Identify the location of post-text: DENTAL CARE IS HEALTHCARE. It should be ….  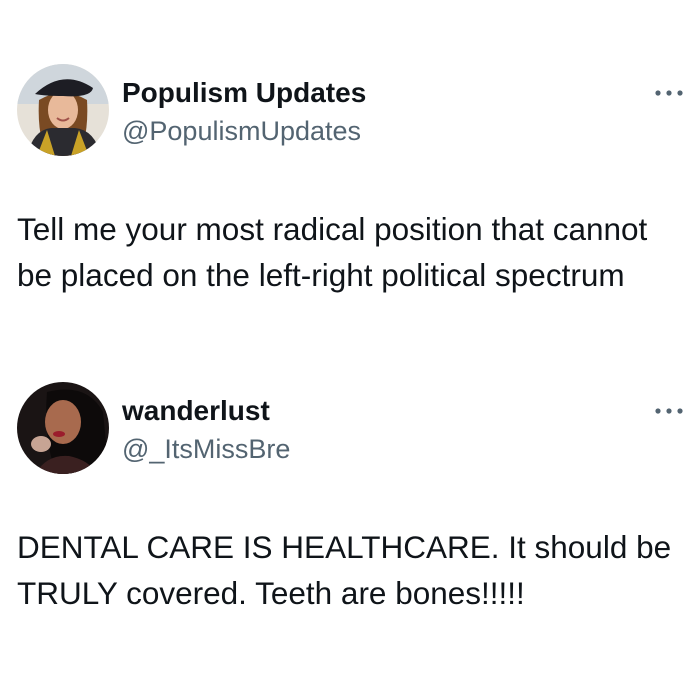
(344, 570).